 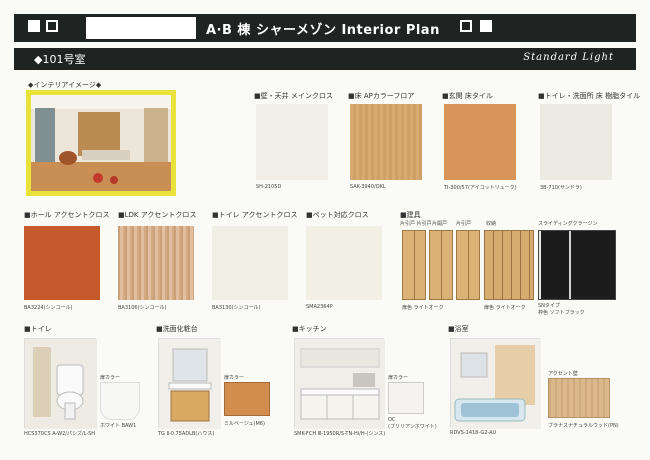 What do you see at coordinates (250, 263) in the screenshot?
I see `swatch-toilet-accent` at bounding box center [250, 263].